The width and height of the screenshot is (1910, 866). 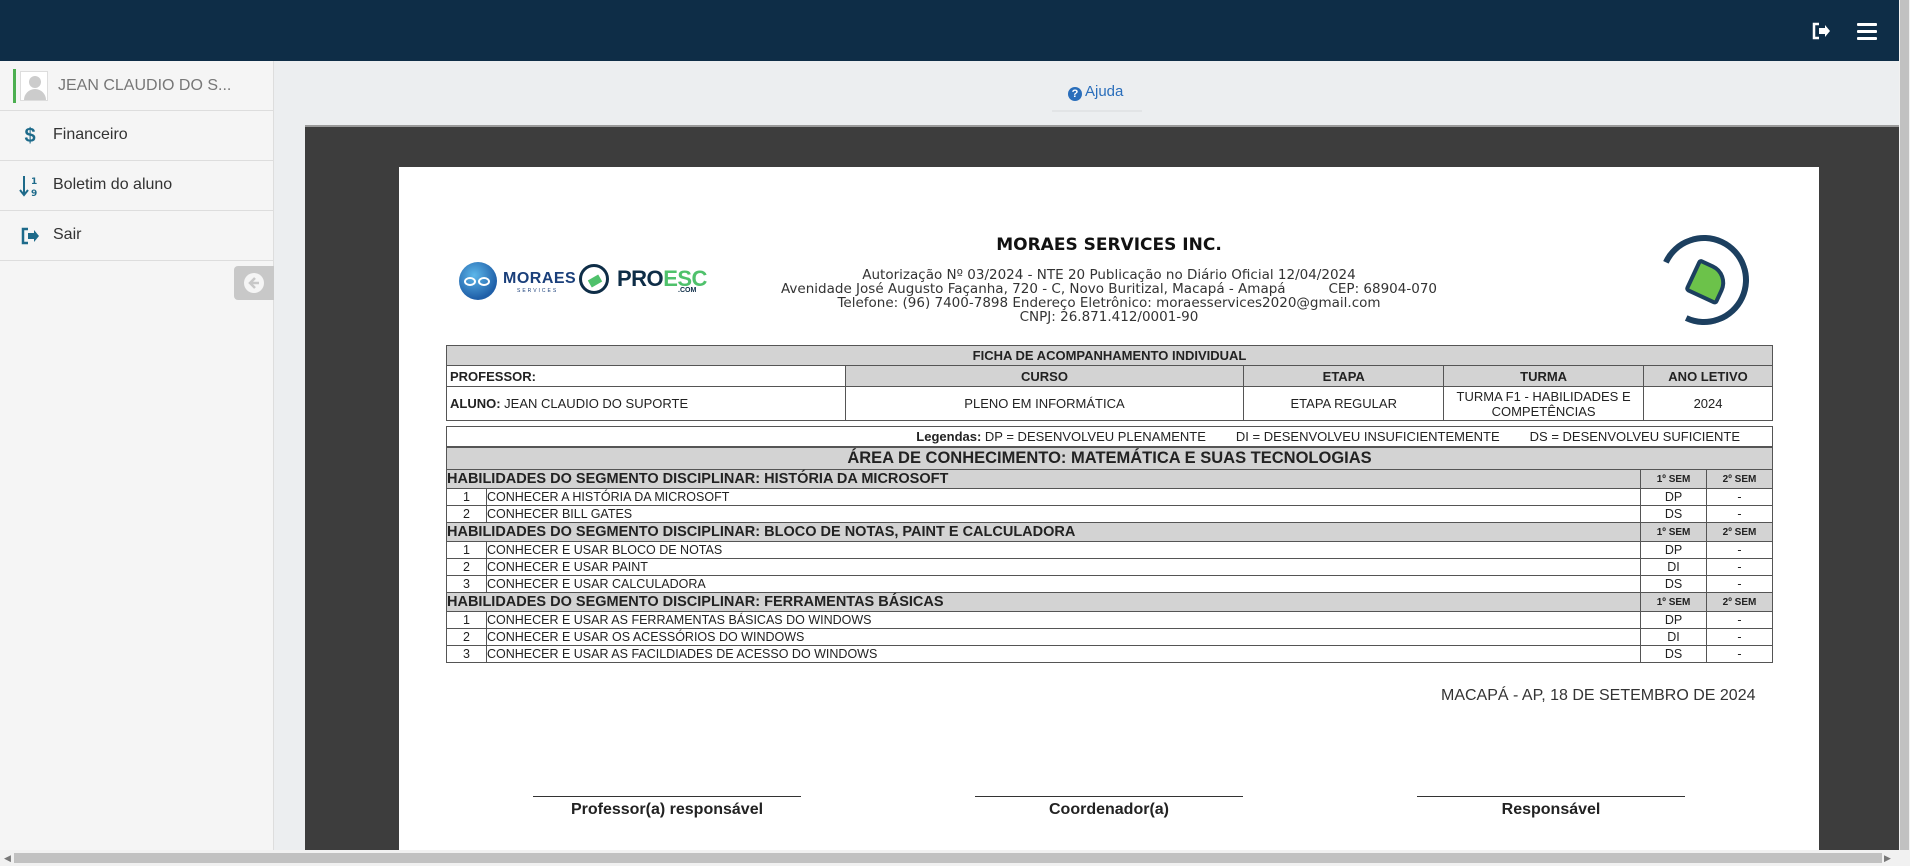 I want to click on help-link: ? Ajuda, so click(x=1095, y=92).